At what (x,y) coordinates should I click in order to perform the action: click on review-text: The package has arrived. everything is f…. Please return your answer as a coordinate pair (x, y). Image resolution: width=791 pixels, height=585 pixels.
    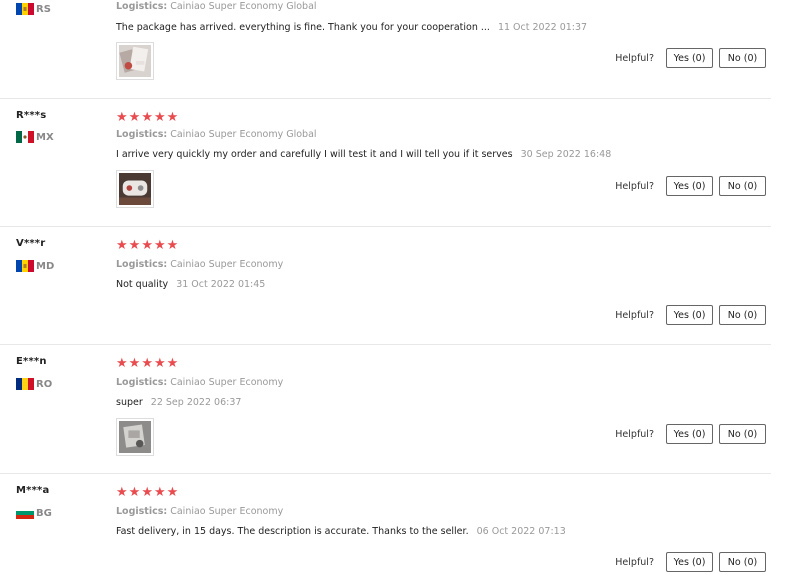
    Looking at the image, I should click on (351, 27).